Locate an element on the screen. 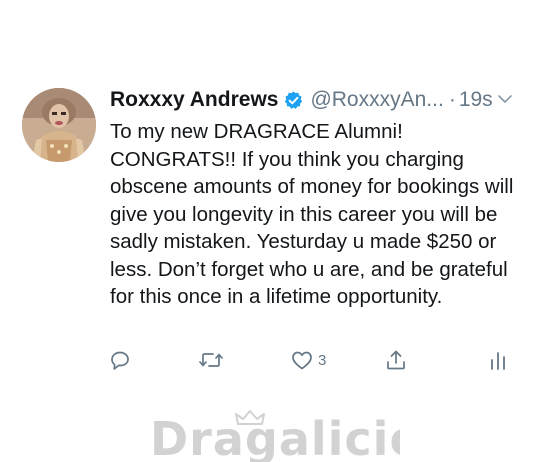 The height and width of the screenshot is (462, 534). chevron-down-icon is located at coordinates (505, 98).